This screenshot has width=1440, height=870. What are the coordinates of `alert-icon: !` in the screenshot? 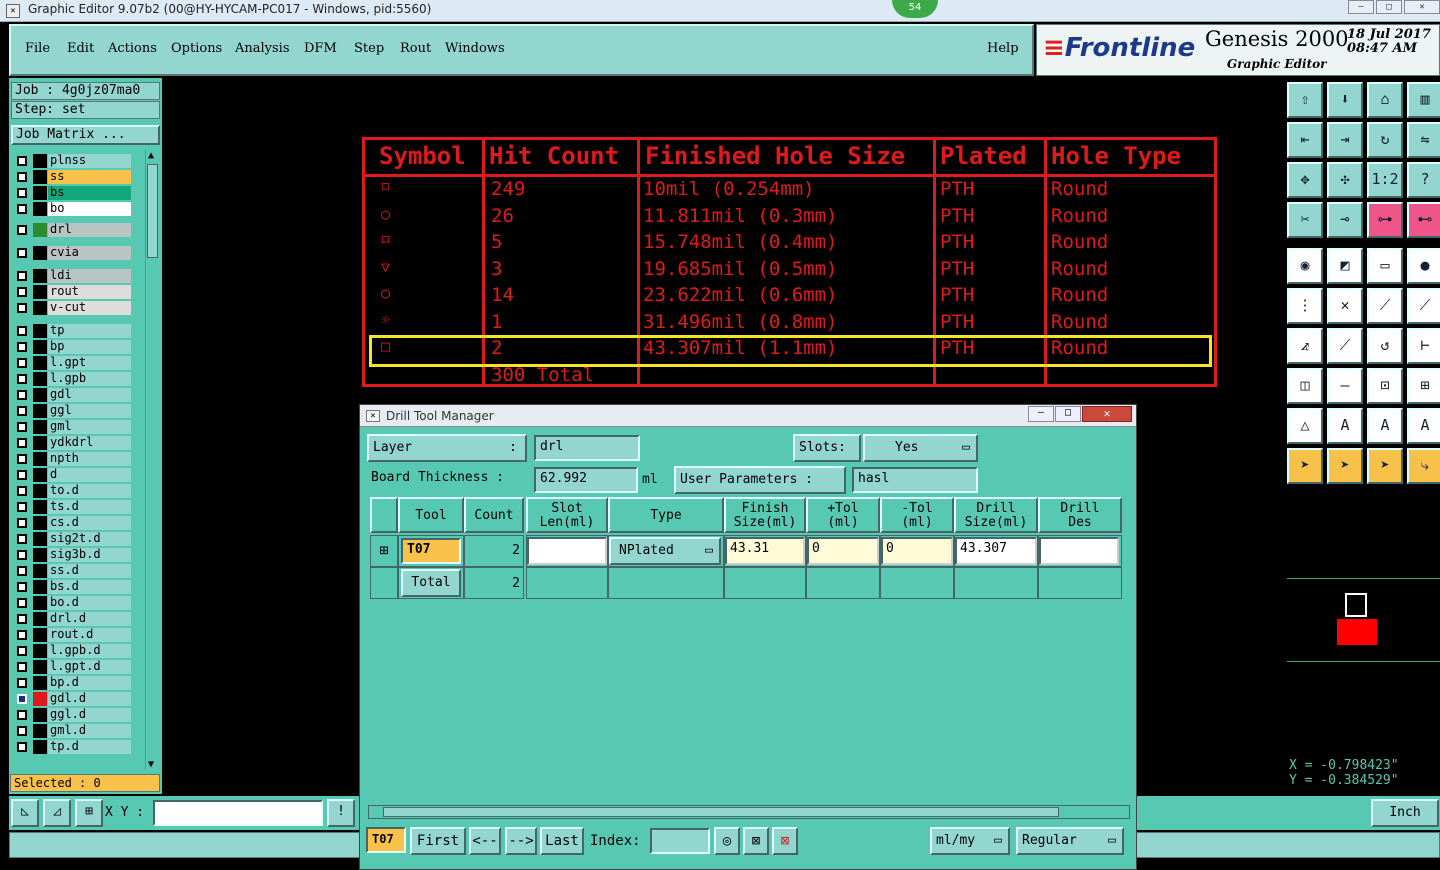 It's located at (341, 813).